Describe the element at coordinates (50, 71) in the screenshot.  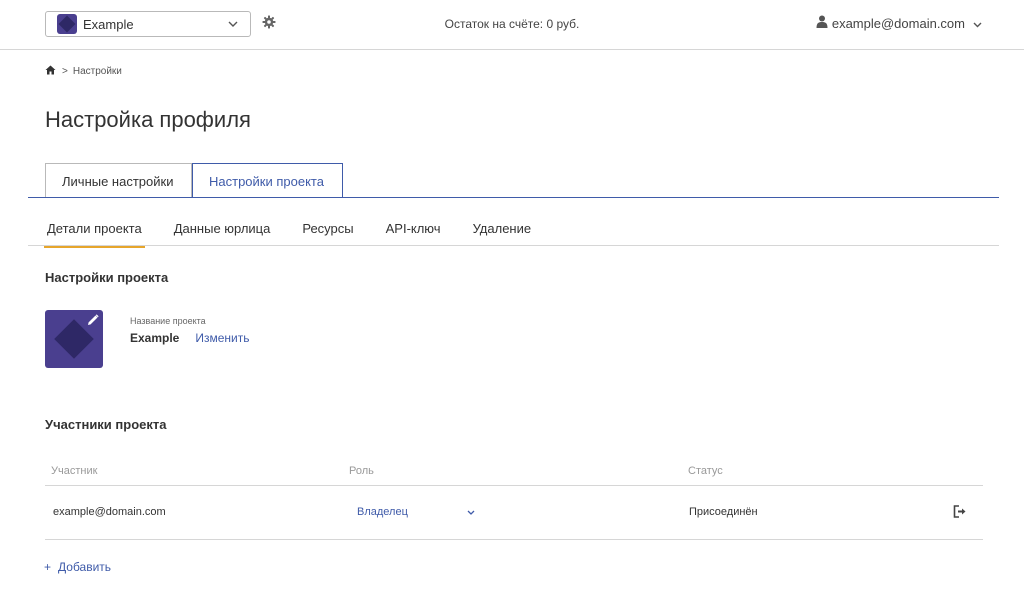
I see `home-icon` at that location.